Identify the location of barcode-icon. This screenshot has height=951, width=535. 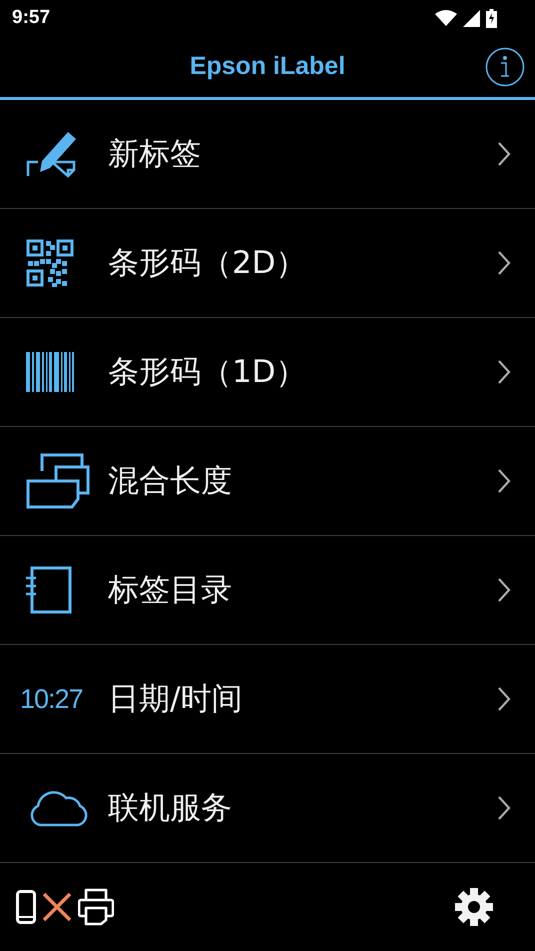
(50, 372).